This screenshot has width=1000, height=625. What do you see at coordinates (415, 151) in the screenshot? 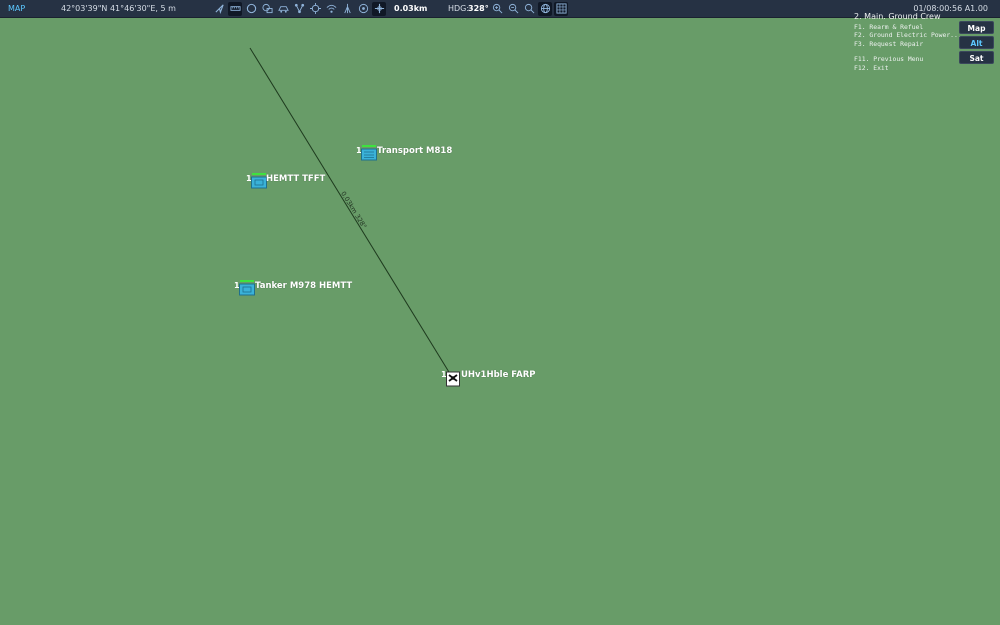
I see `unit-label: Transport M818` at bounding box center [415, 151].